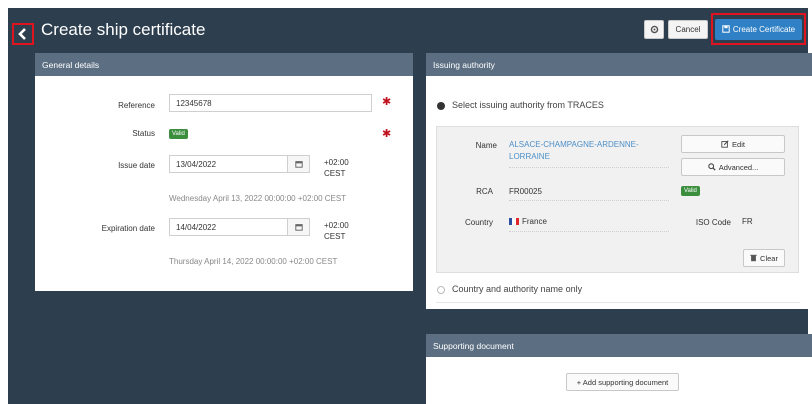 This screenshot has height=404, width=812. Describe the element at coordinates (711, 167) in the screenshot. I see `search-icon` at that location.